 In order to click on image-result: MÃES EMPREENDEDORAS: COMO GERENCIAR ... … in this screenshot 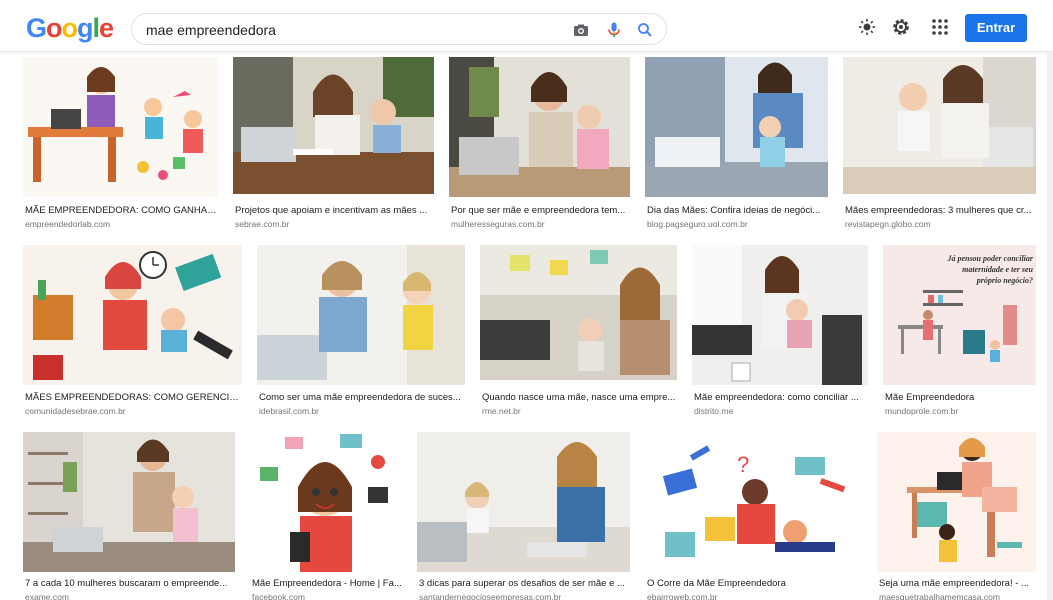, I will do `click(132, 332)`.